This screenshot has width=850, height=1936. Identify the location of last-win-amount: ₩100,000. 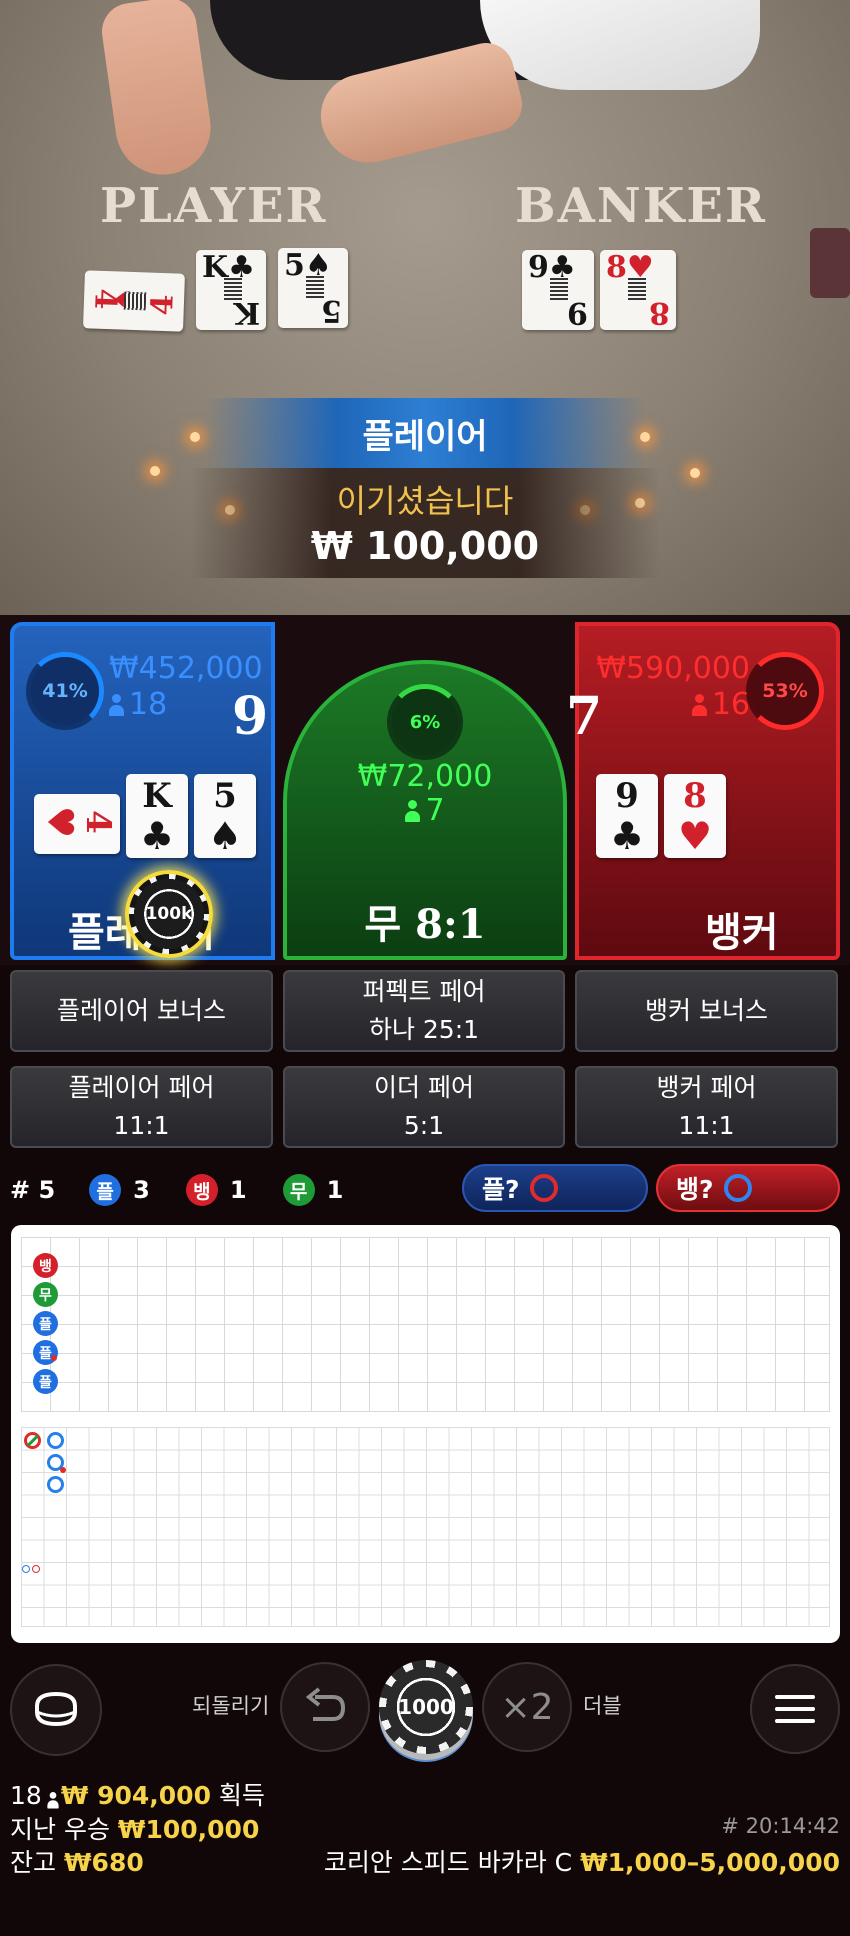
(188, 1829).